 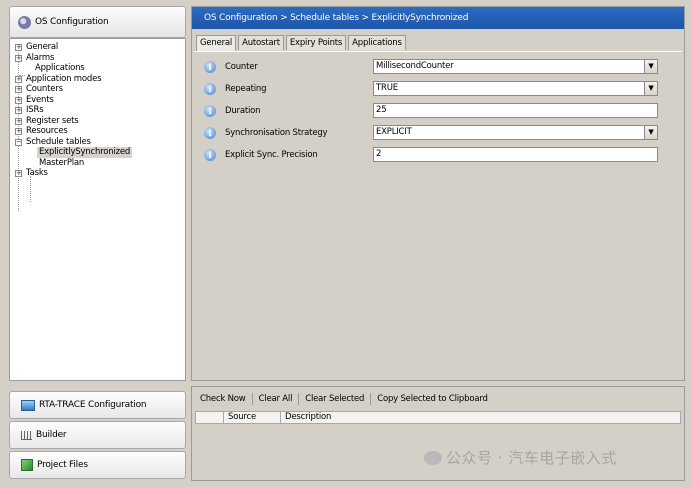 I want to click on tab-expiry-points: Expiry Points, so click(x=316, y=42).